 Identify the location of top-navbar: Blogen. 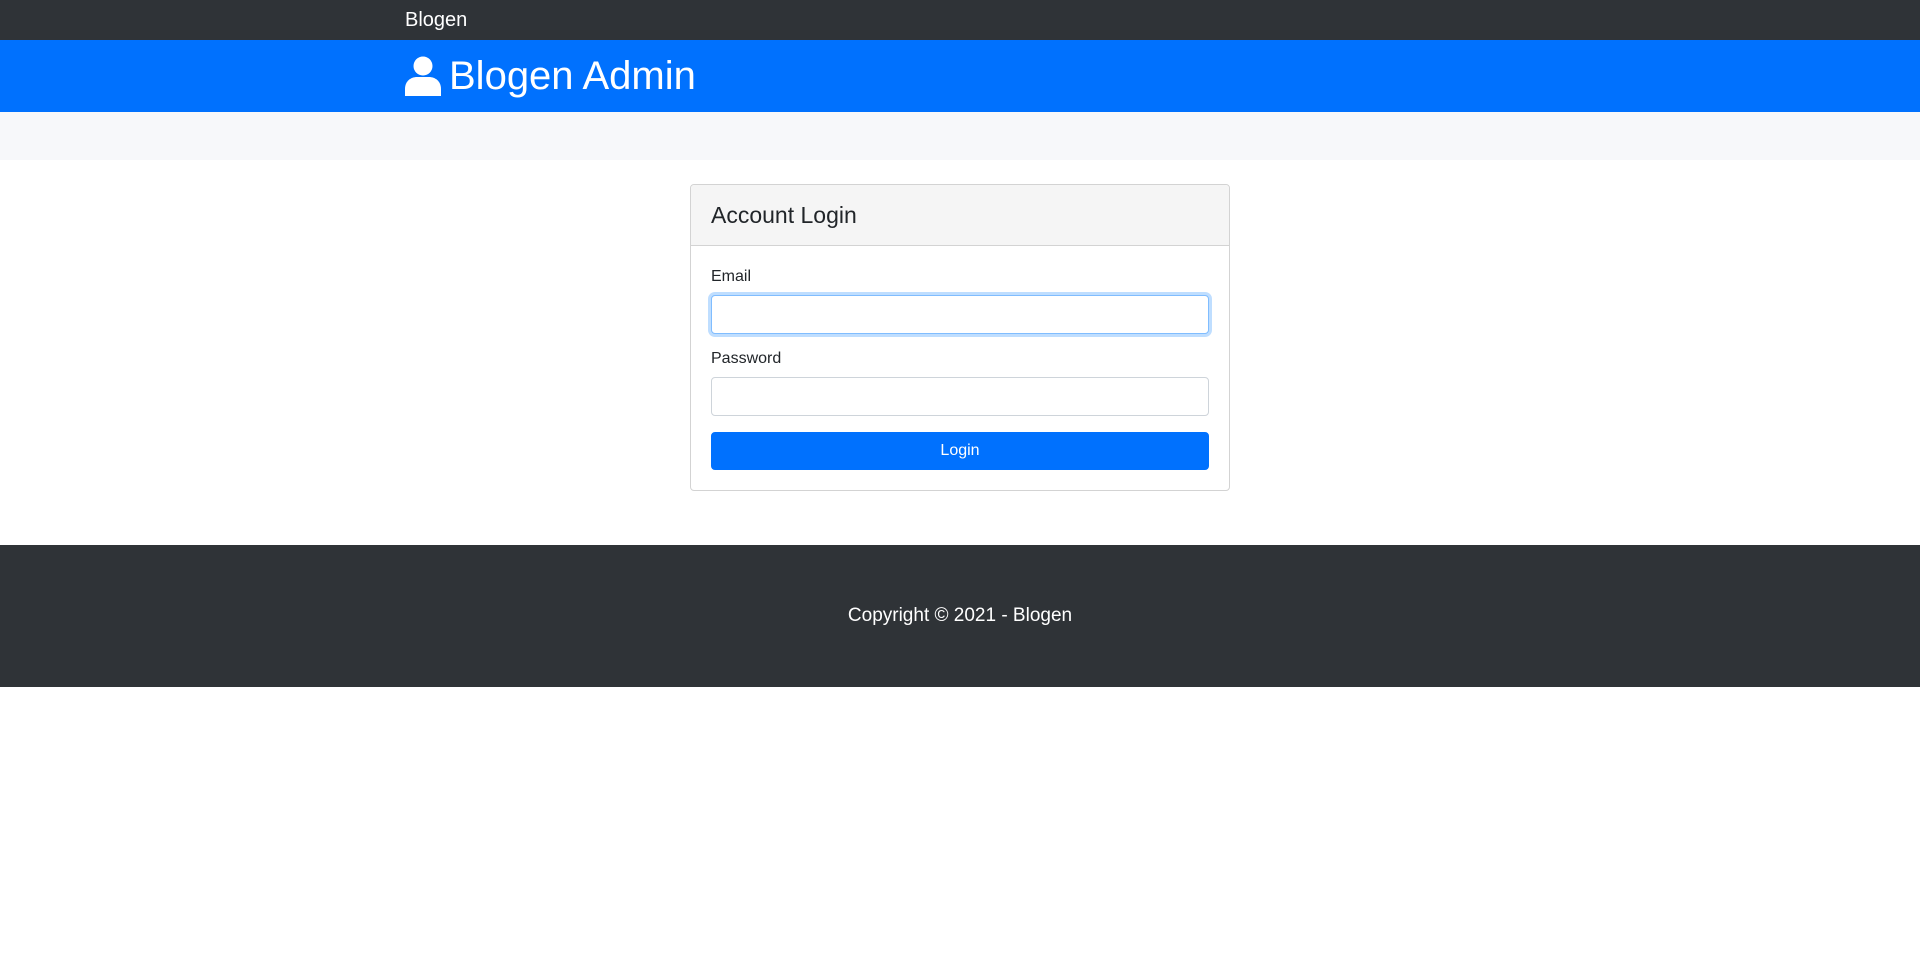
(960, 20).